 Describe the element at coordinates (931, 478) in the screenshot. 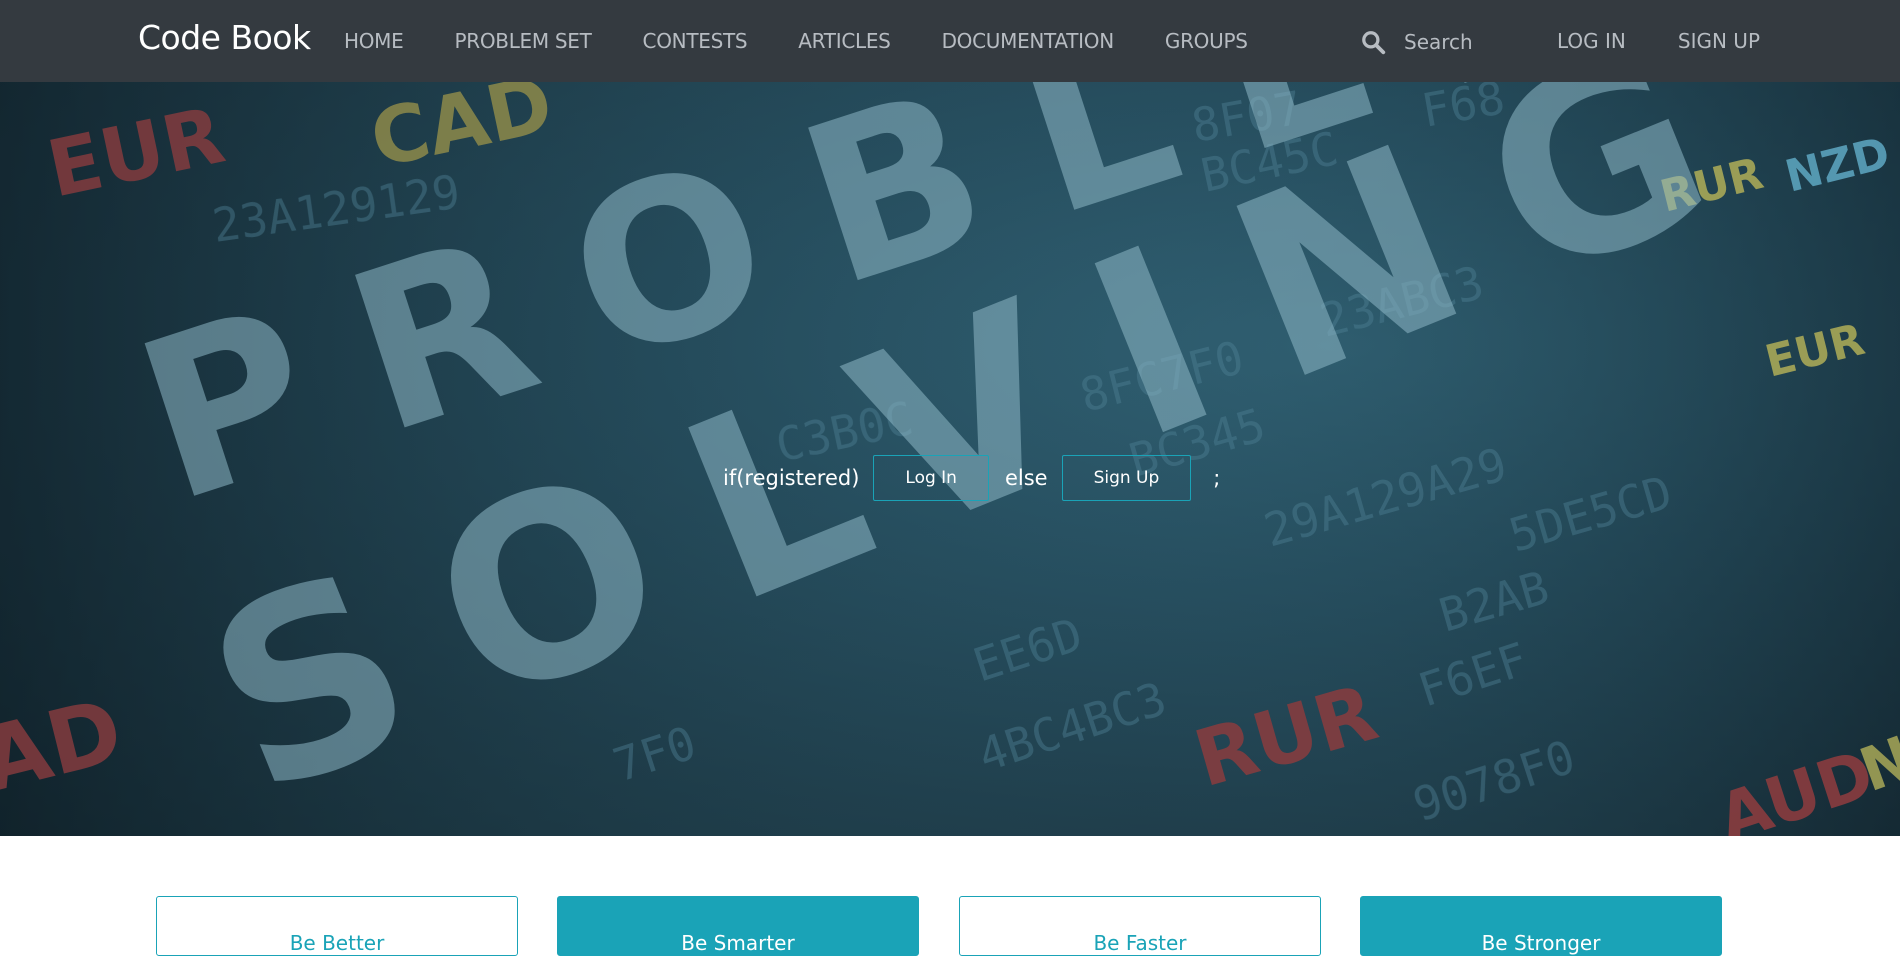

I see `login-button: Log In` at that location.